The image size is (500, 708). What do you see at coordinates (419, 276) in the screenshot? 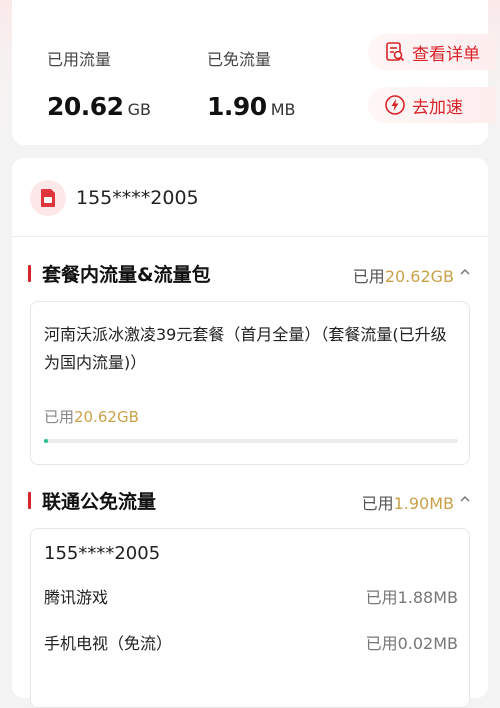
I see `package-used-amount: 20.62GB` at bounding box center [419, 276].